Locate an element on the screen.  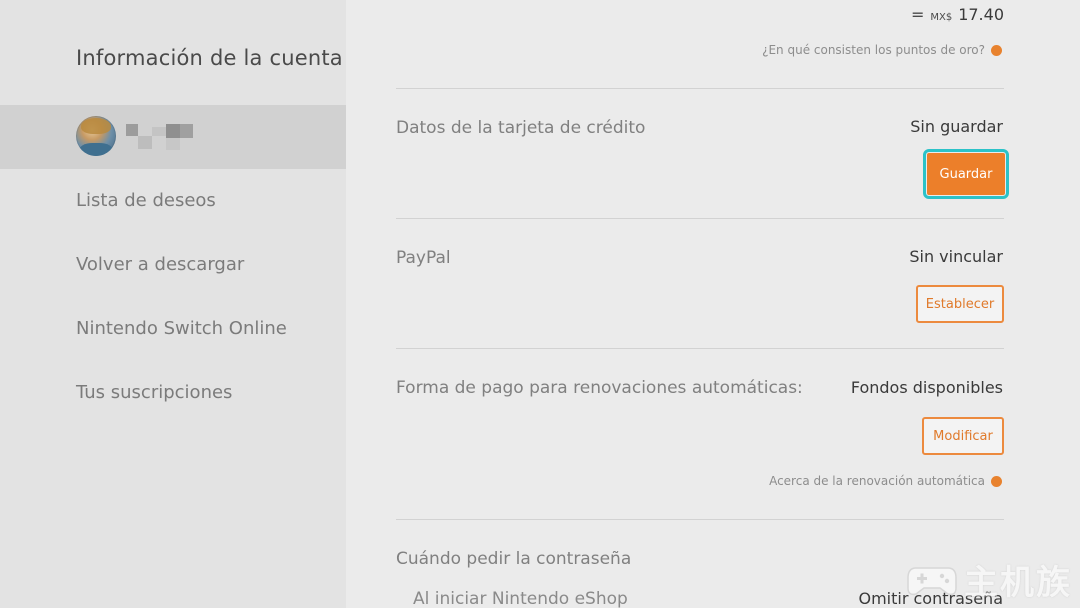
gold-points-balance: = MX$ 17.40 is located at coordinates (957, 14).